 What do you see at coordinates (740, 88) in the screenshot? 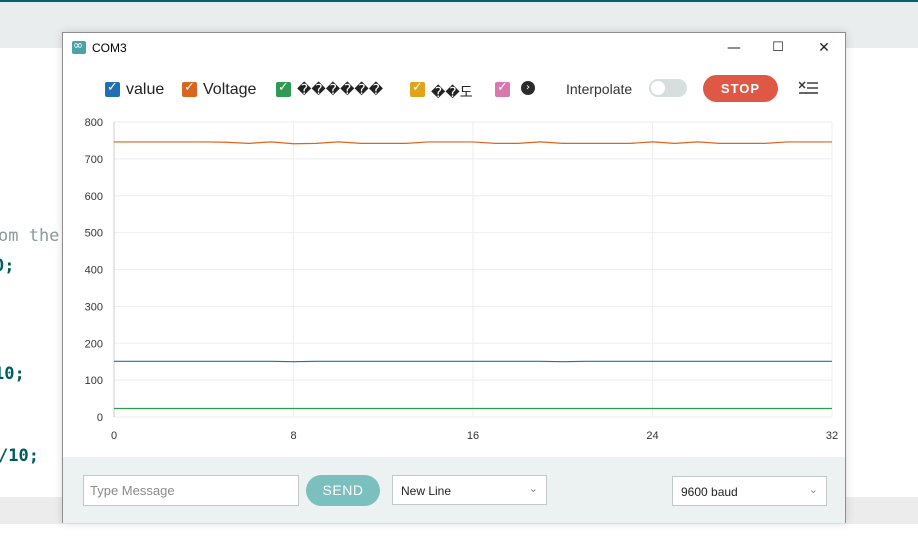
I see `stop-button: STOP` at bounding box center [740, 88].